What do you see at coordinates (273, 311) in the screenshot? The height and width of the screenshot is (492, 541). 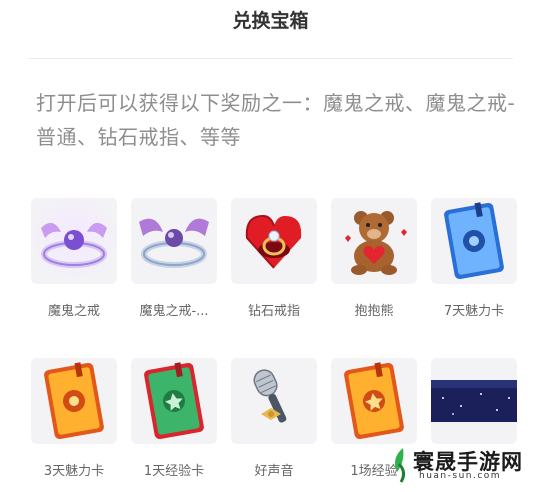 I see `reward-label: 钻石戒指` at bounding box center [273, 311].